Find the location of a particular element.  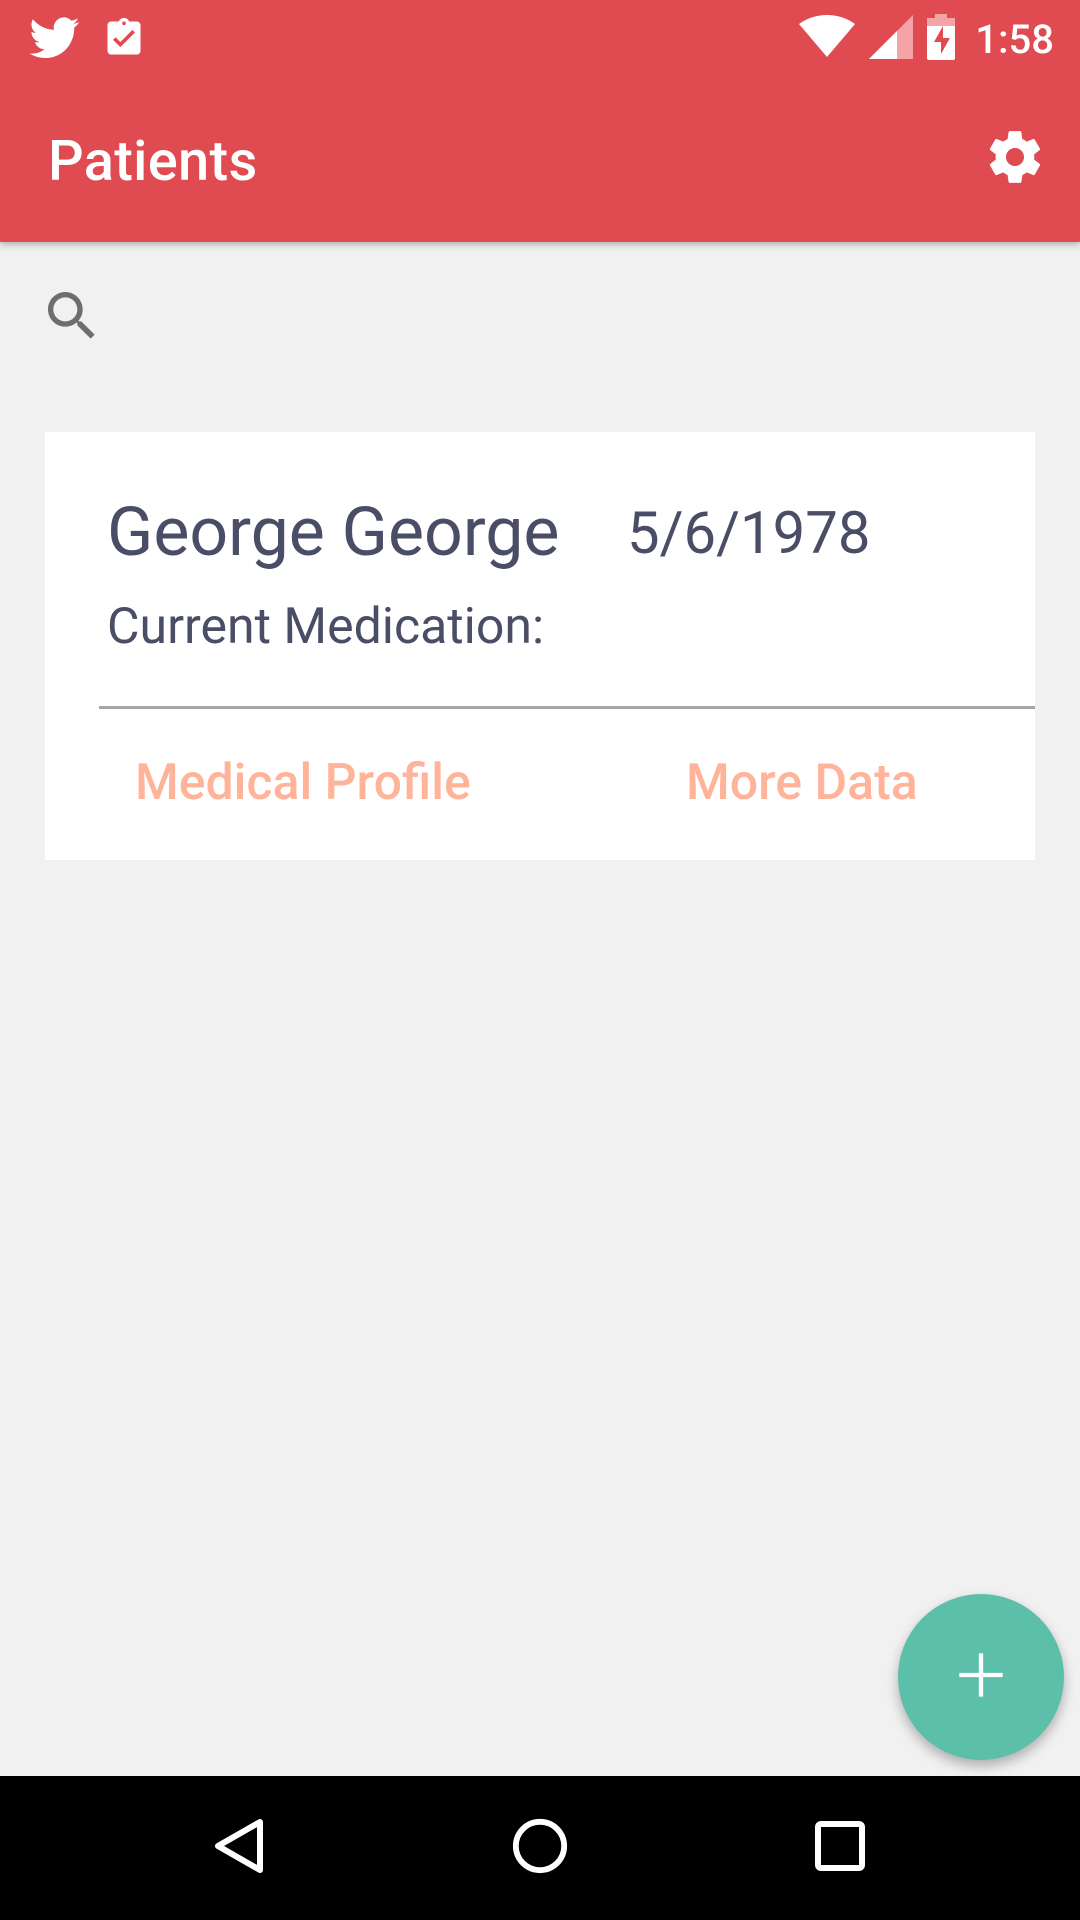

search-button is located at coordinates (72, 316).